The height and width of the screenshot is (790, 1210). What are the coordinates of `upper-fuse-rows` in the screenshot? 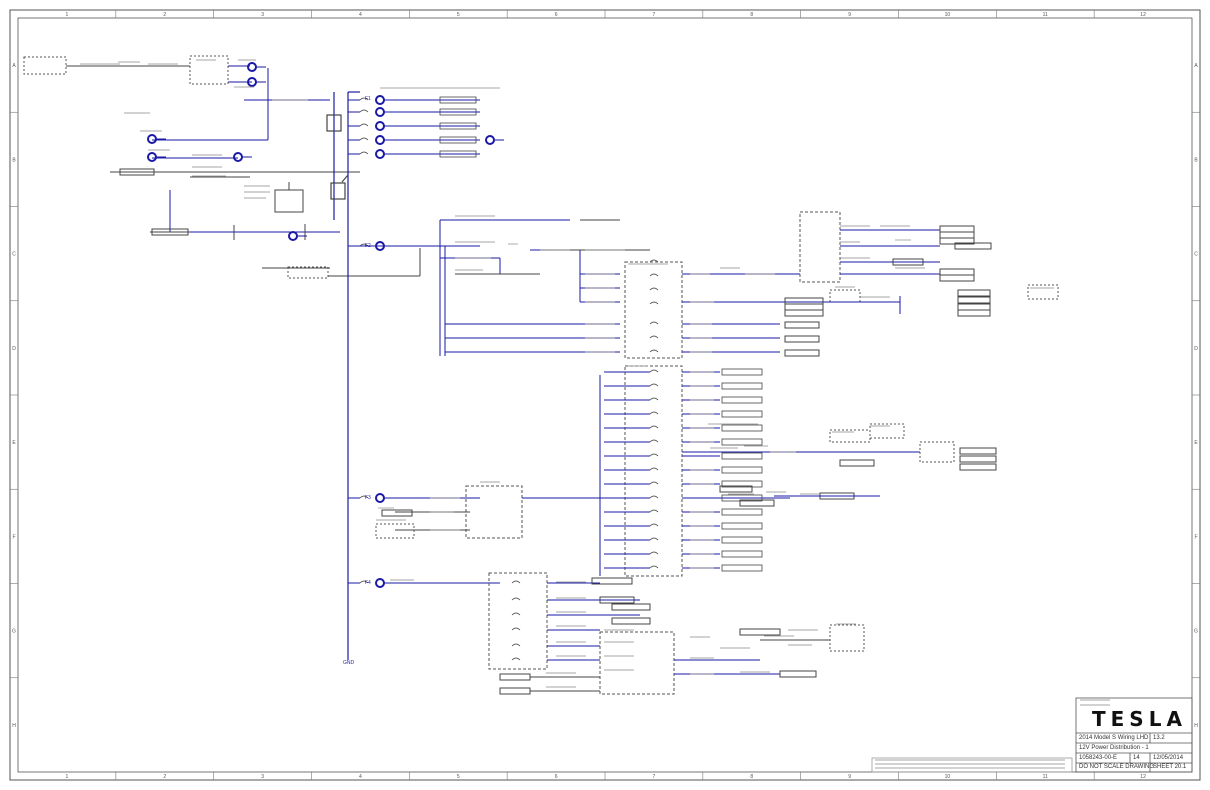 It's located at (414, 340).